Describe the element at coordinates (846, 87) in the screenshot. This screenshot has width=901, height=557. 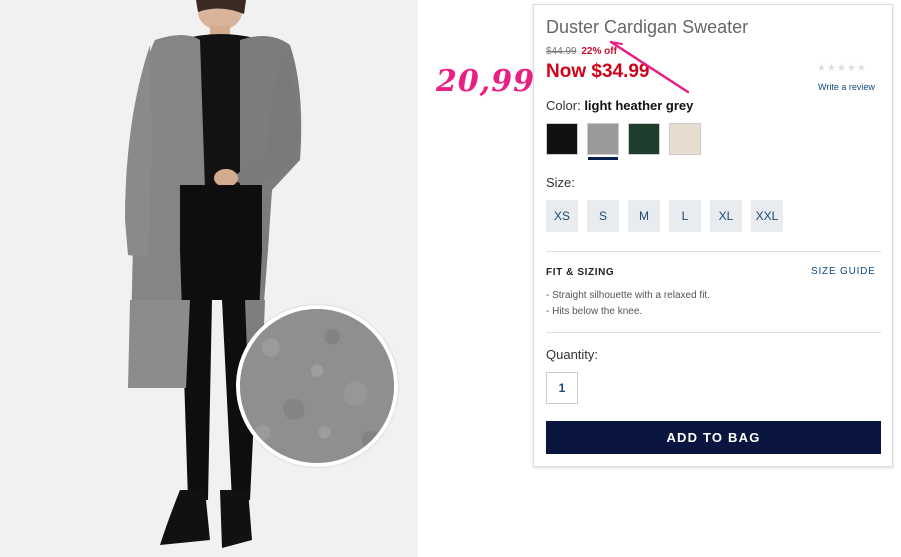
I see `write-review-link: Write a review` at that location.